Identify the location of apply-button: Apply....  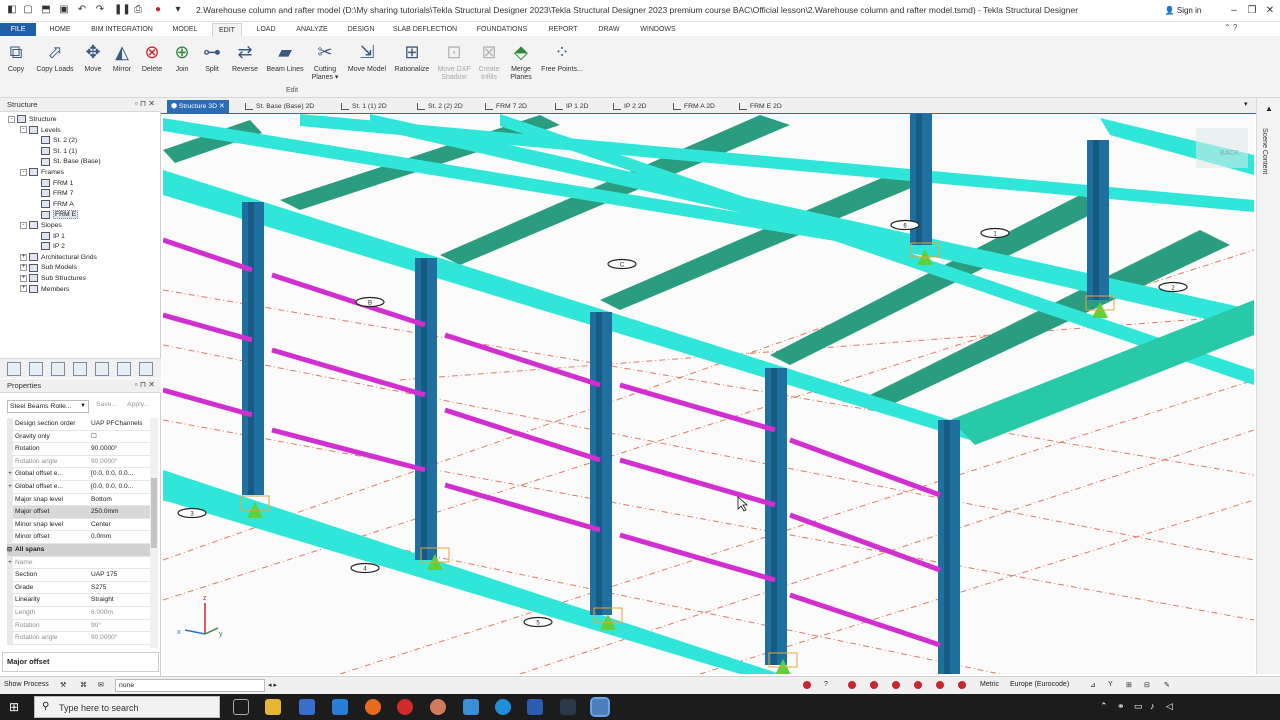
(138, 404).